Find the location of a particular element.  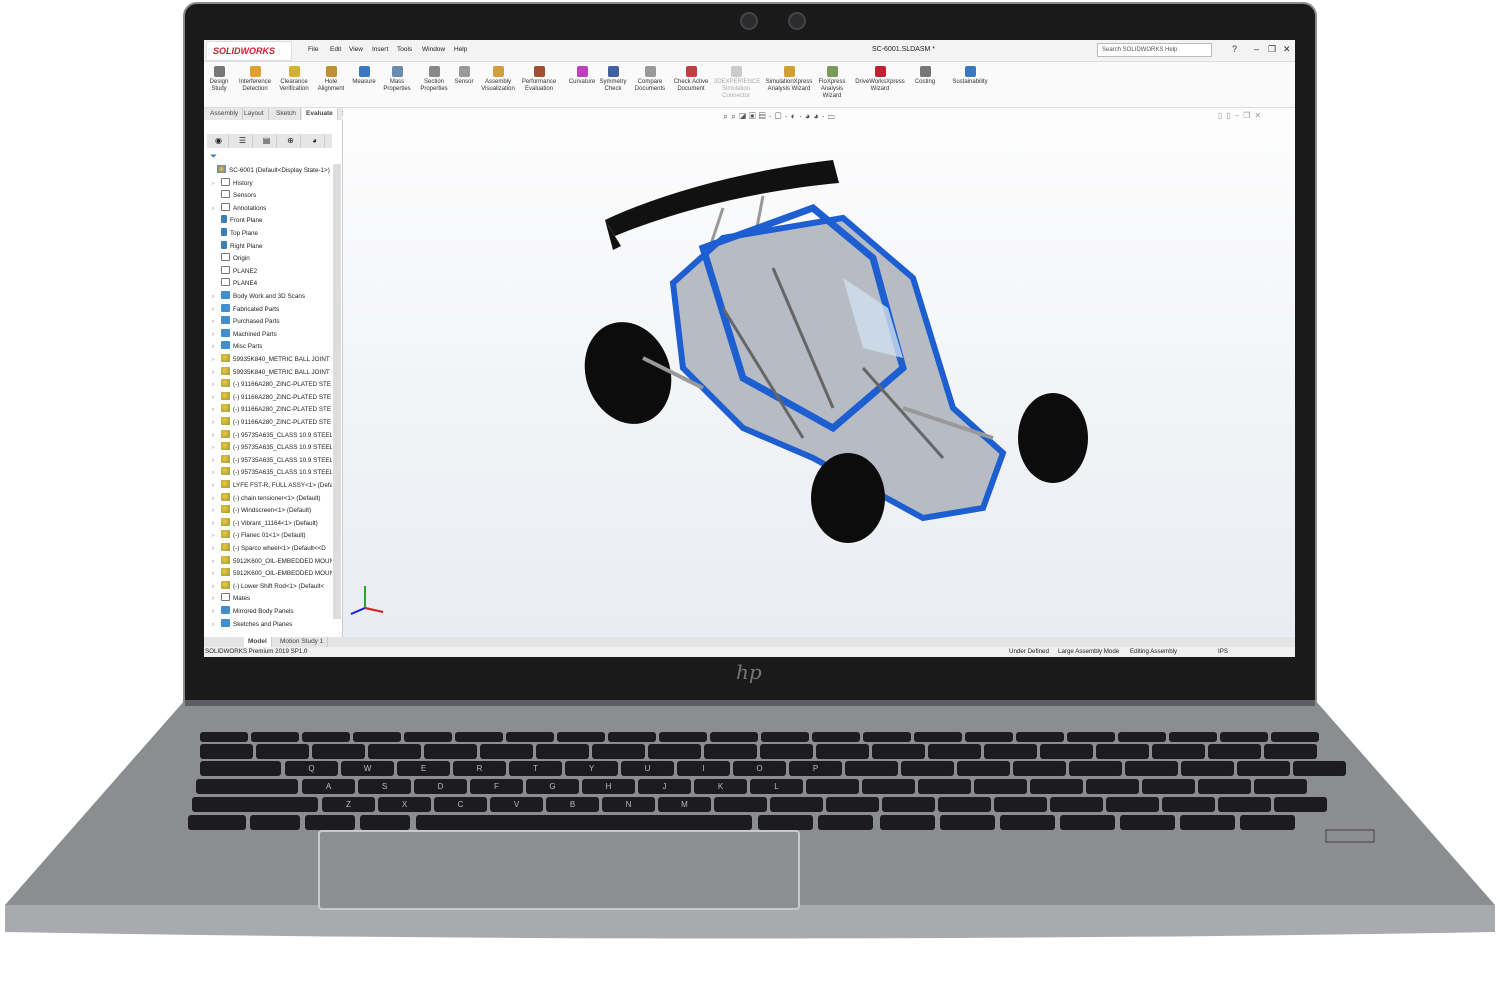

key: E is located at coordinates (423, 768).